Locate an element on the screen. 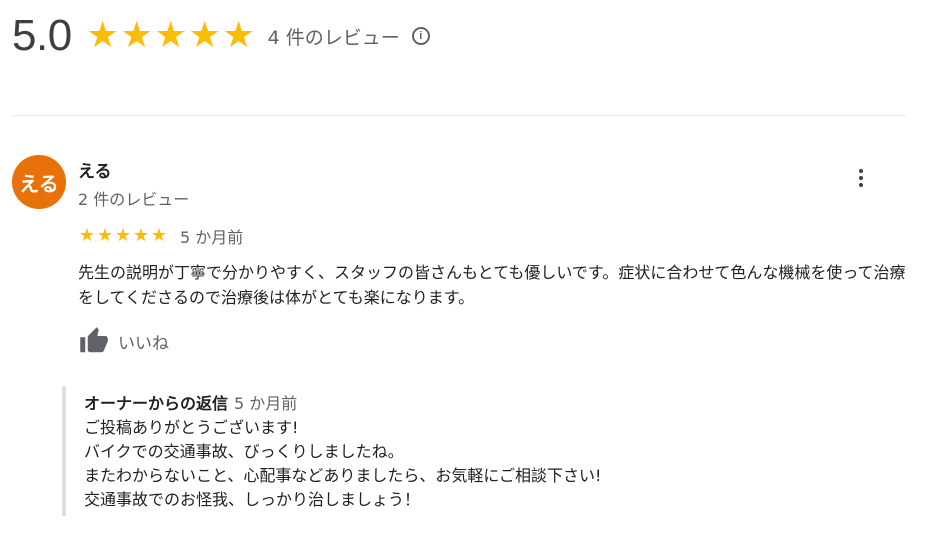 This screenshot has height=553, width=925. review-meta: ★ ★ ★ ★ ★ 5 か月前 is located at coordinates (160, 236).